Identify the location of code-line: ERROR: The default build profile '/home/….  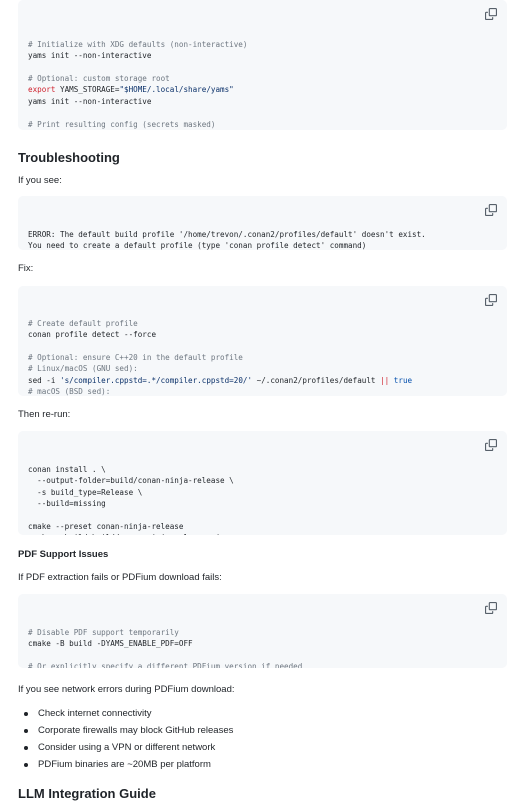
(262, 234).